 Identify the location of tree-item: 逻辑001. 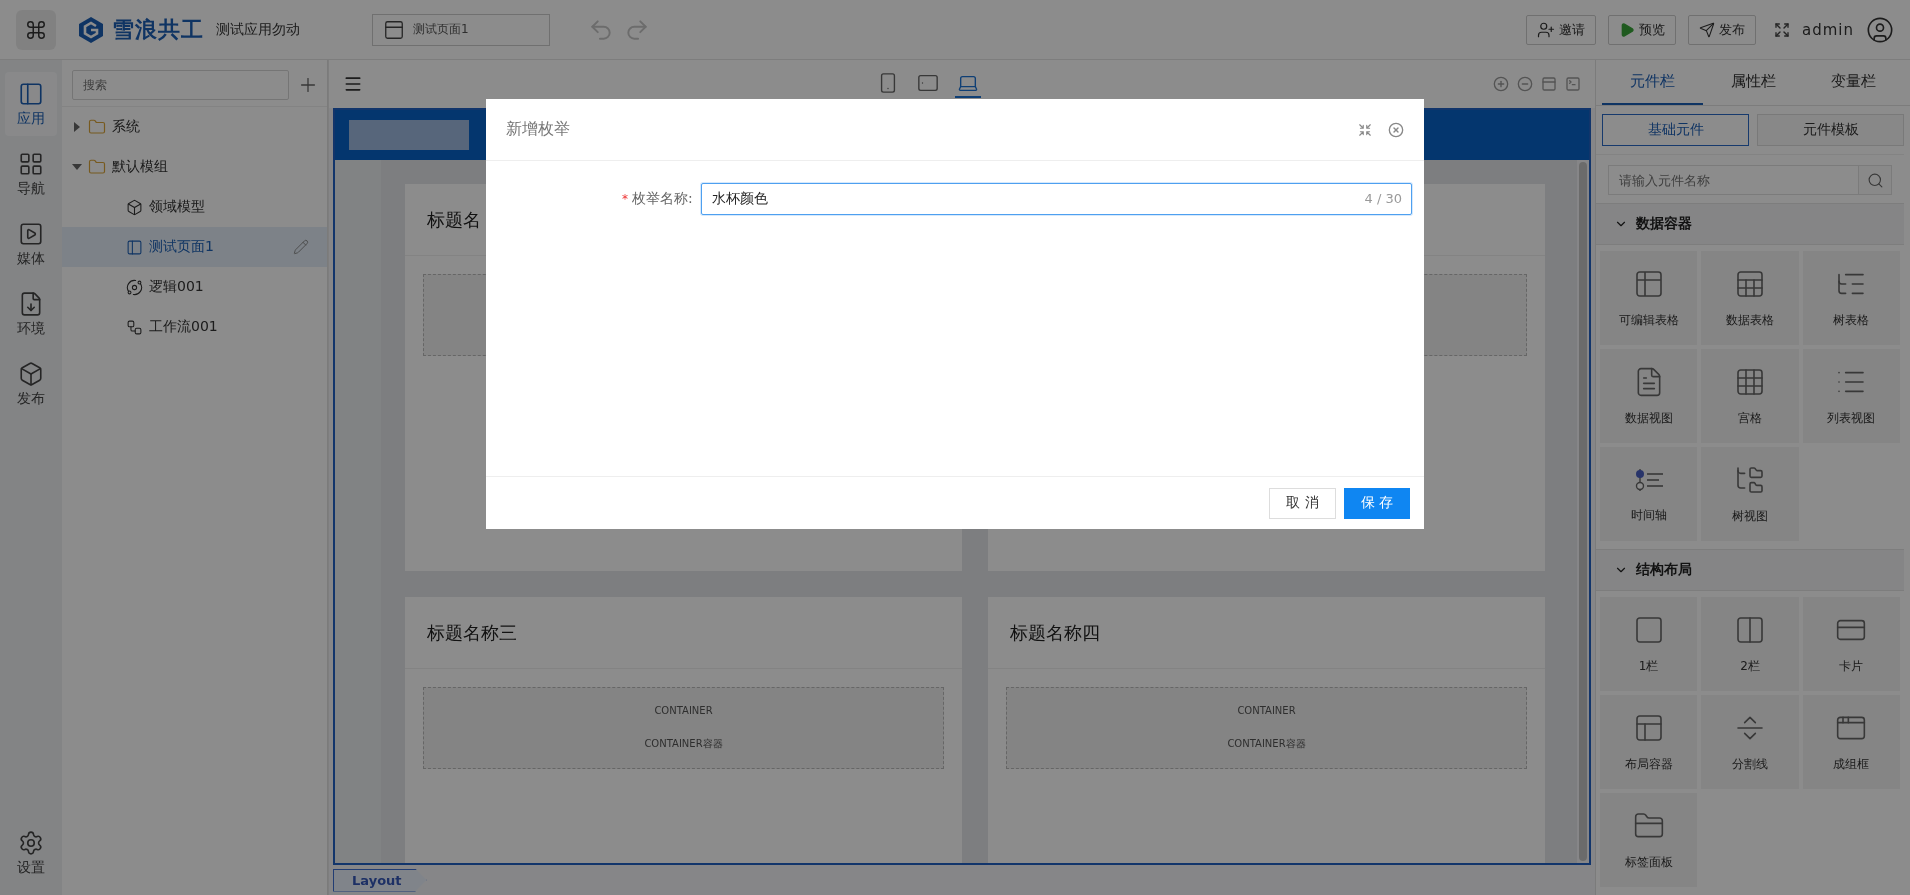
(194, 287).